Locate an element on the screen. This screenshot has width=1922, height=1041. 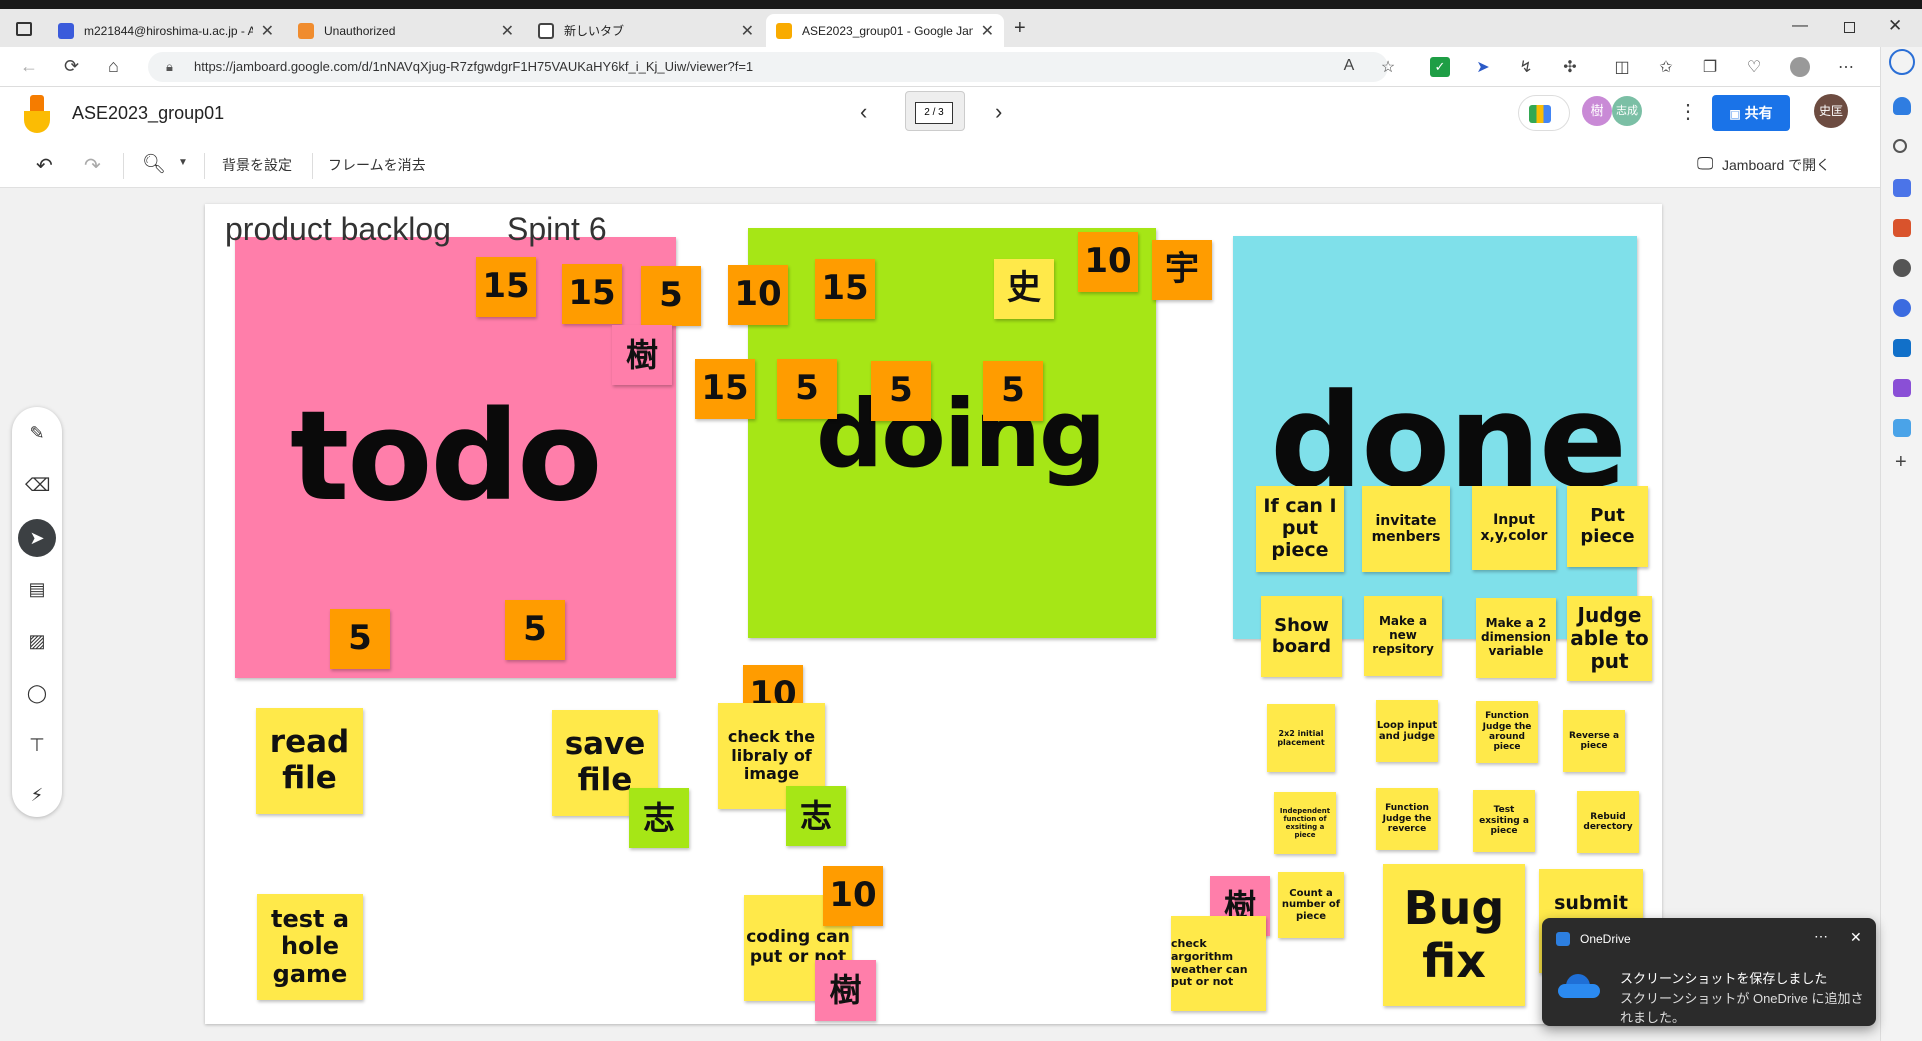
avatar: 志成 is located at coordinates (1627, 111).